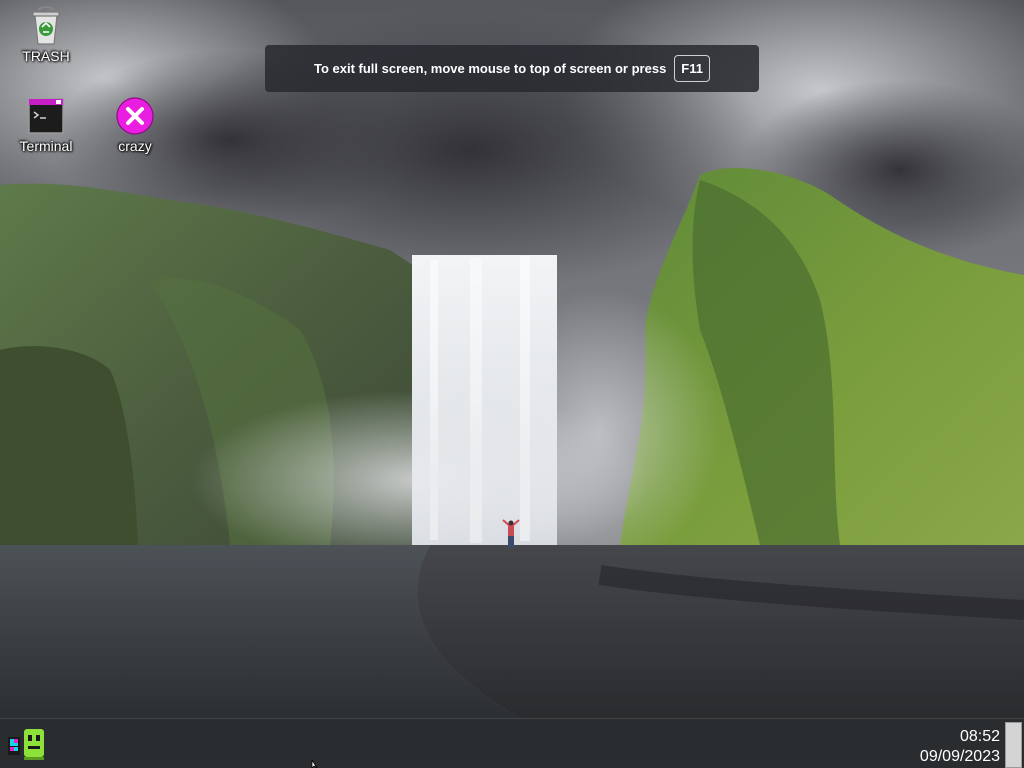 This screenshot has height=768, width=1024. I want to click on terminal-desktop-icon: Terminal, so click(46, 125).